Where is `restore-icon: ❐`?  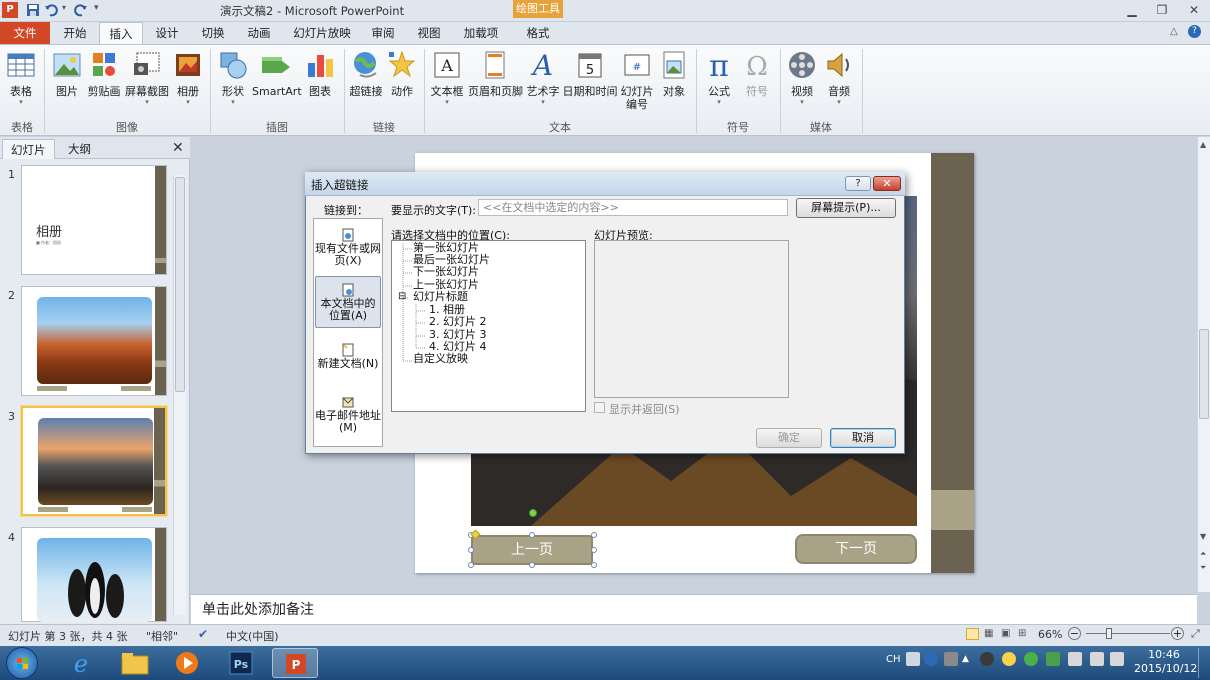 restore-icon: ❐ is located at coordinates (1162, 10).